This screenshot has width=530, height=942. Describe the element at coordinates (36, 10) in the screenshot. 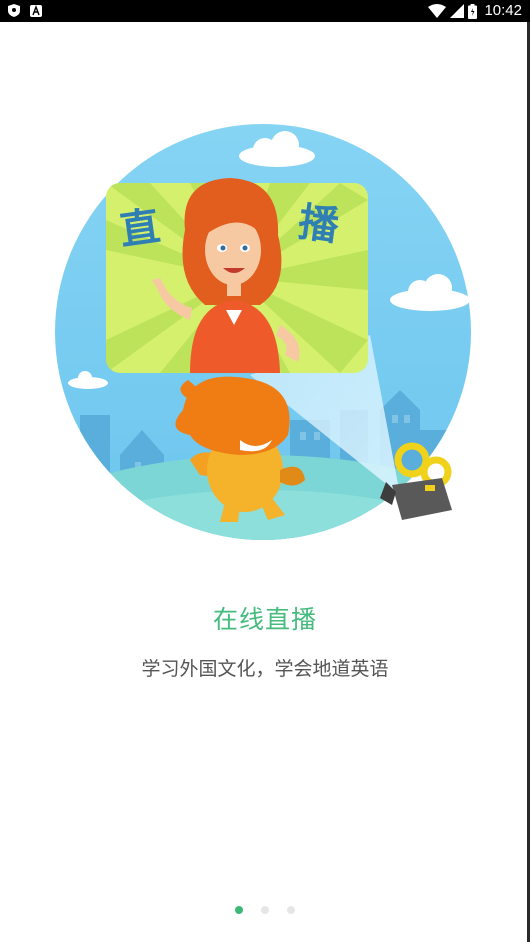

I see `app-notification-icon` at that location.